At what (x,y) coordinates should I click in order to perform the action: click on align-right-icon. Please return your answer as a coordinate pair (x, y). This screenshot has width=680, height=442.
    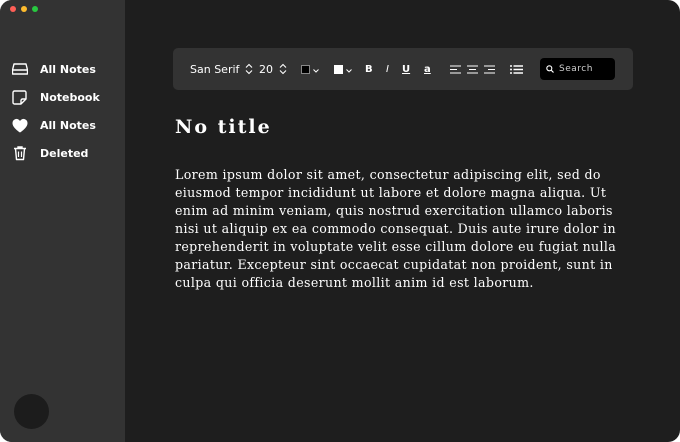
    Looking at the image, I should click on (489, 69).